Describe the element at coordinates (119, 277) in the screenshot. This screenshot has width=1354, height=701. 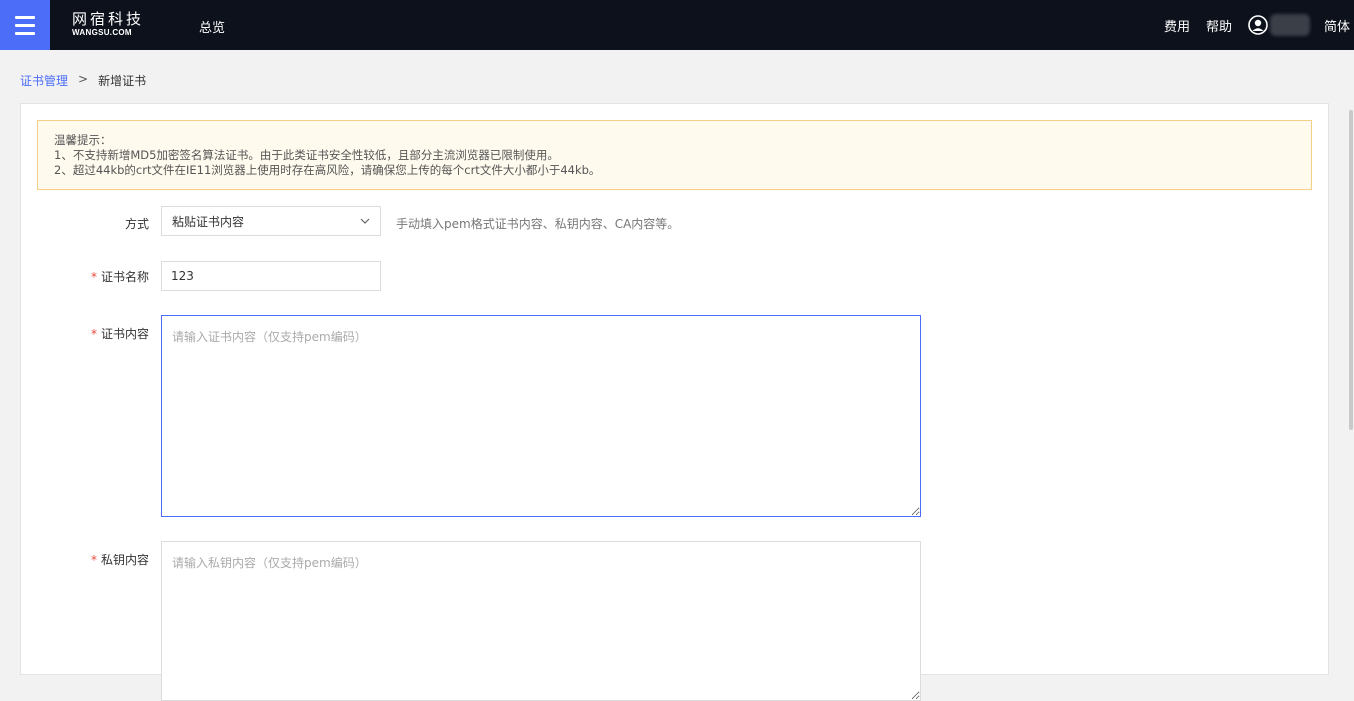
I see `cert-name-label: * 证书名称` at that location.